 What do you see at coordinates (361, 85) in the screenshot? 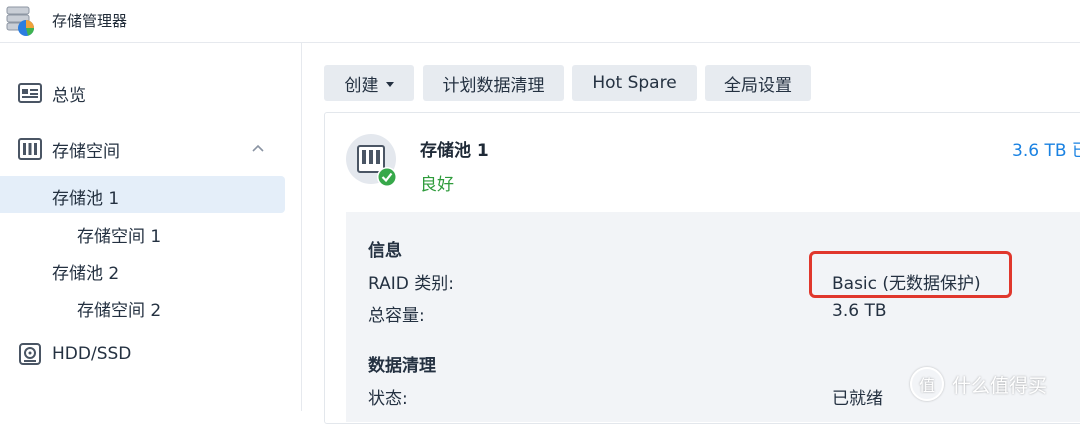
I see `create-button-label: 创建` at bounding box center [361, 85].